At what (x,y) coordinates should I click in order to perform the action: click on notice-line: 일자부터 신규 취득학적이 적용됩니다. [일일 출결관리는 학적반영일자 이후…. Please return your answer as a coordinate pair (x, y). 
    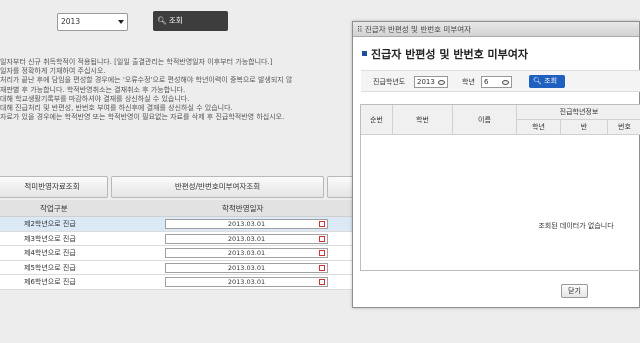
    Looking at the image, I should click on (136, 62).